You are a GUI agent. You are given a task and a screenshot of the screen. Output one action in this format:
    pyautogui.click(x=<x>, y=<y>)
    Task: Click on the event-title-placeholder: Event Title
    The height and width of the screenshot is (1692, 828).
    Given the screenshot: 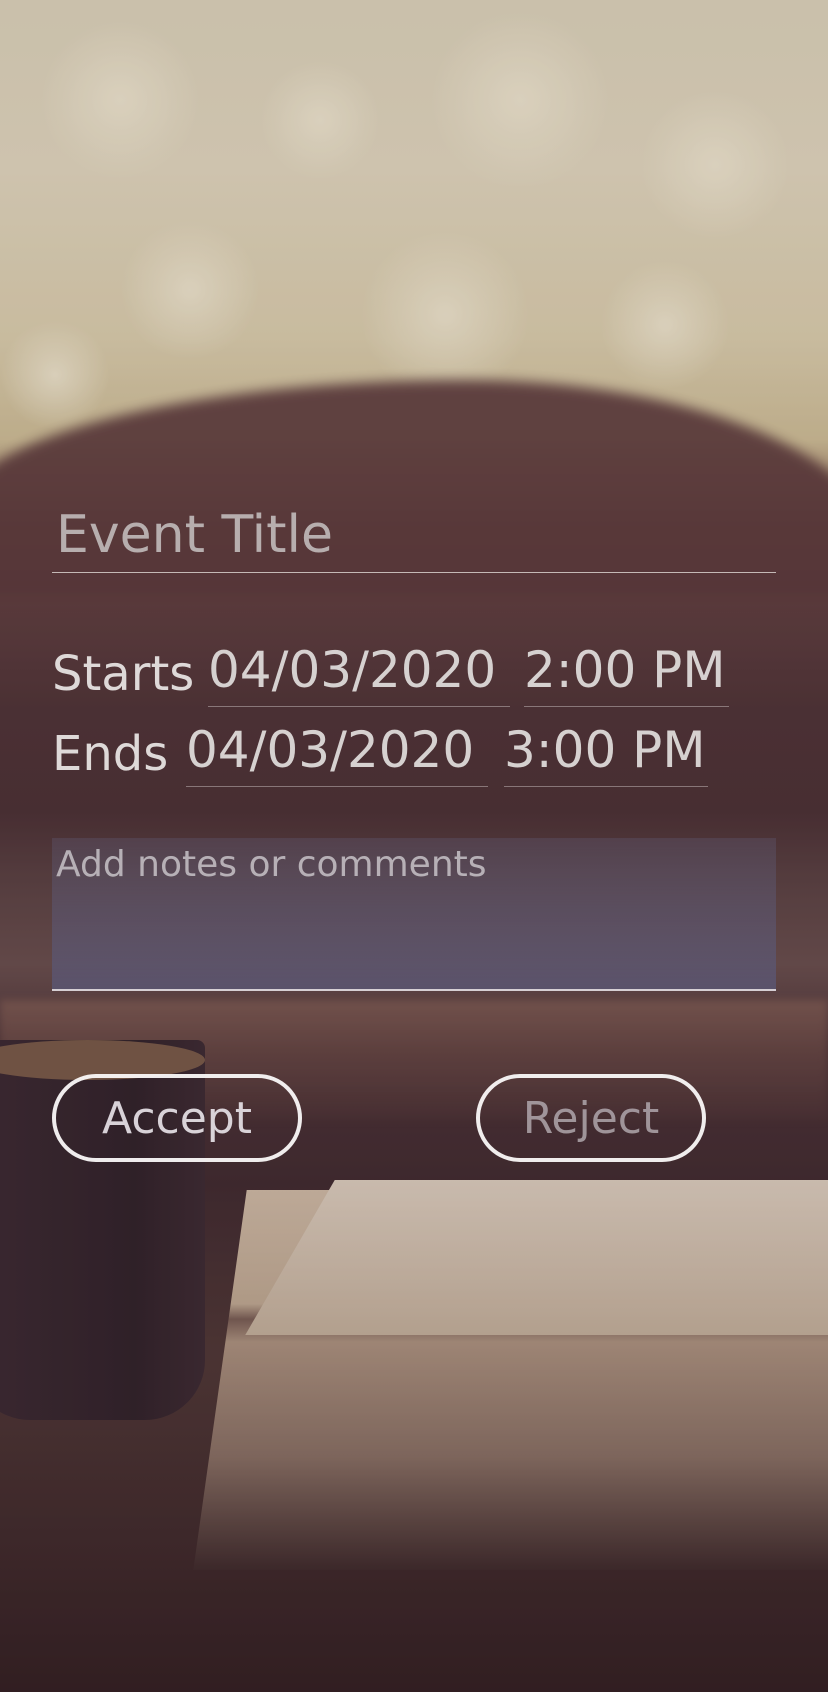 What is the action you would take?
    pyautogui.click(x=194, y=535)
    